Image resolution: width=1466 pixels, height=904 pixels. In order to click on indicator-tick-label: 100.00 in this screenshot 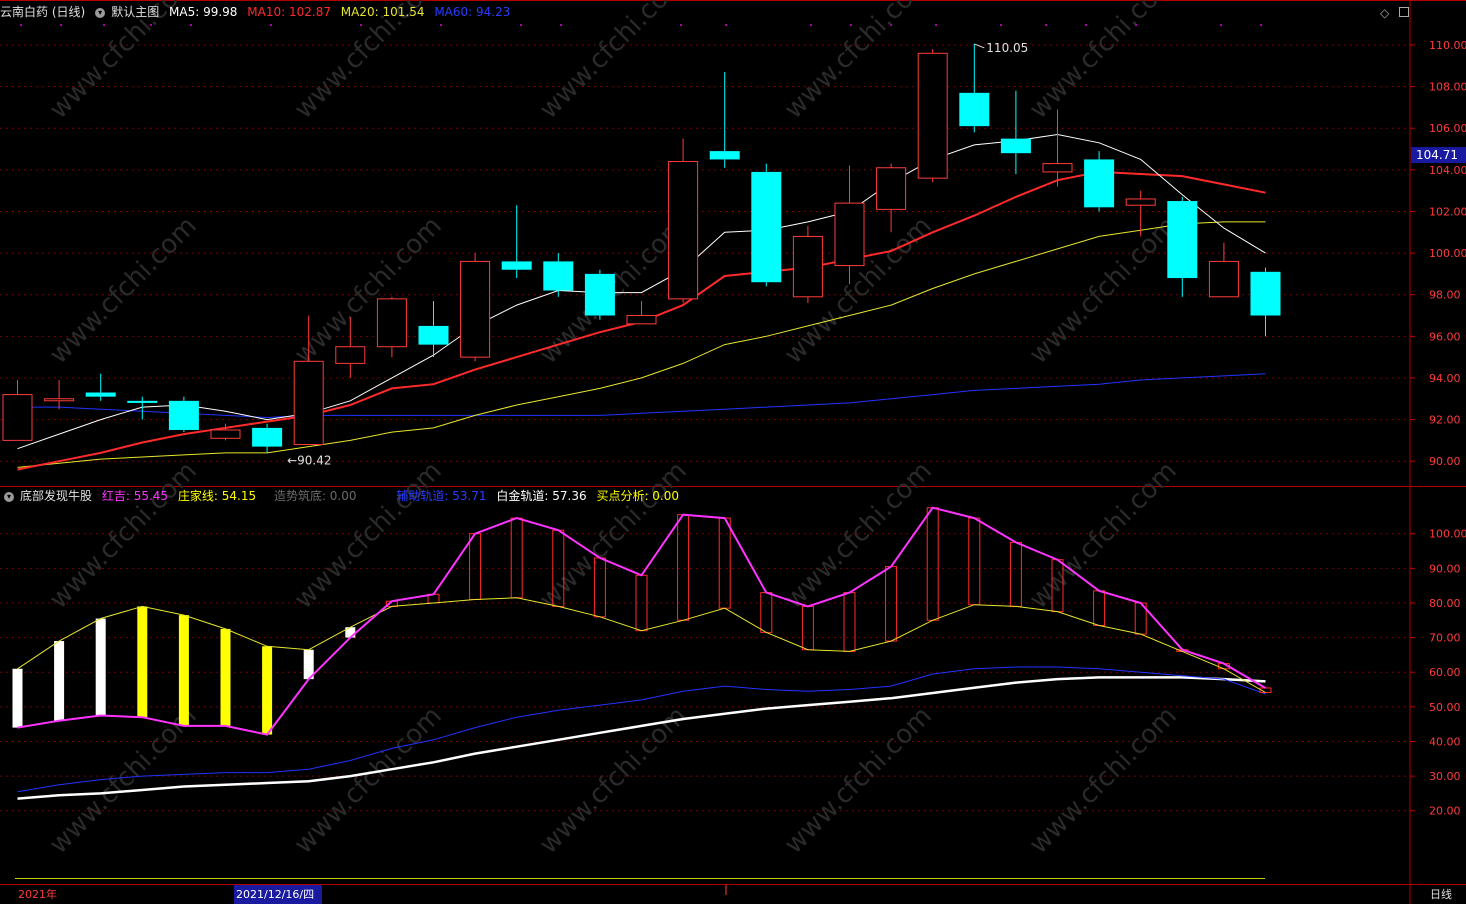, I will do `click(1447, 534)`.